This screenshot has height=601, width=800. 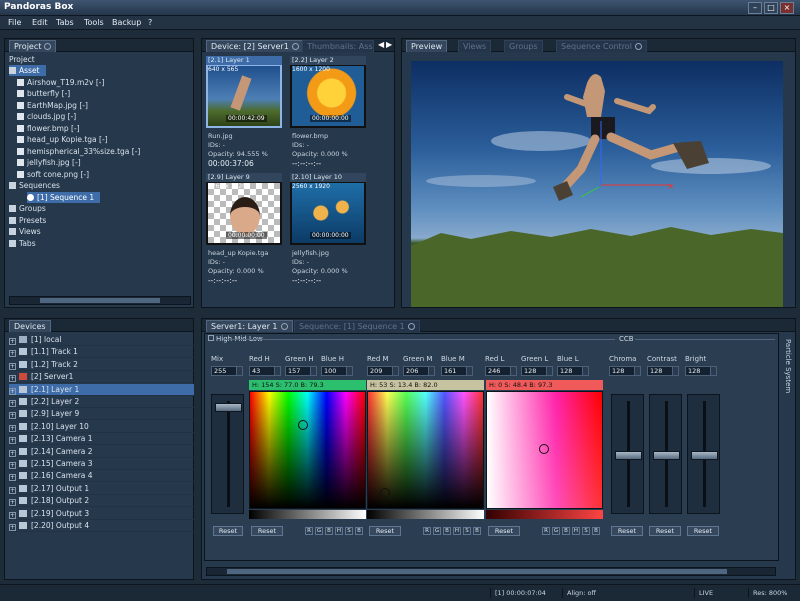 What do you see at coordinates (101, 340) in the screenshot?
I see `device-row: + [1] local` at bounding box center [101, 340].